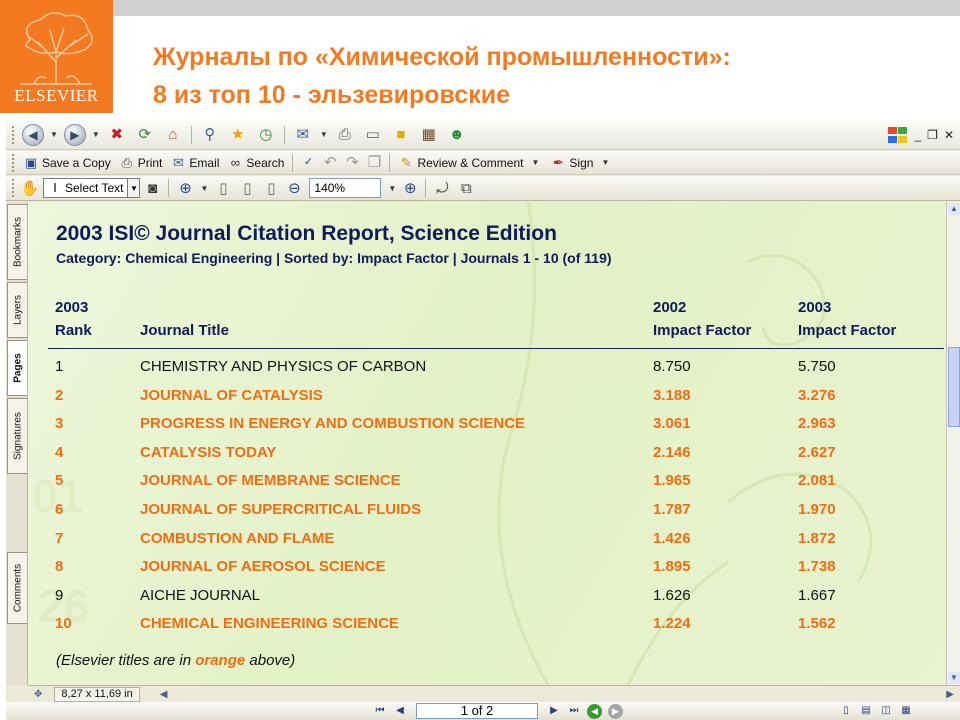 The image size is (960, 720). What do you see at coordinates (672, 395) in the screenshot?
I see `cell-impact-factor-2002: 3.188` at bounding box center [672, 395].